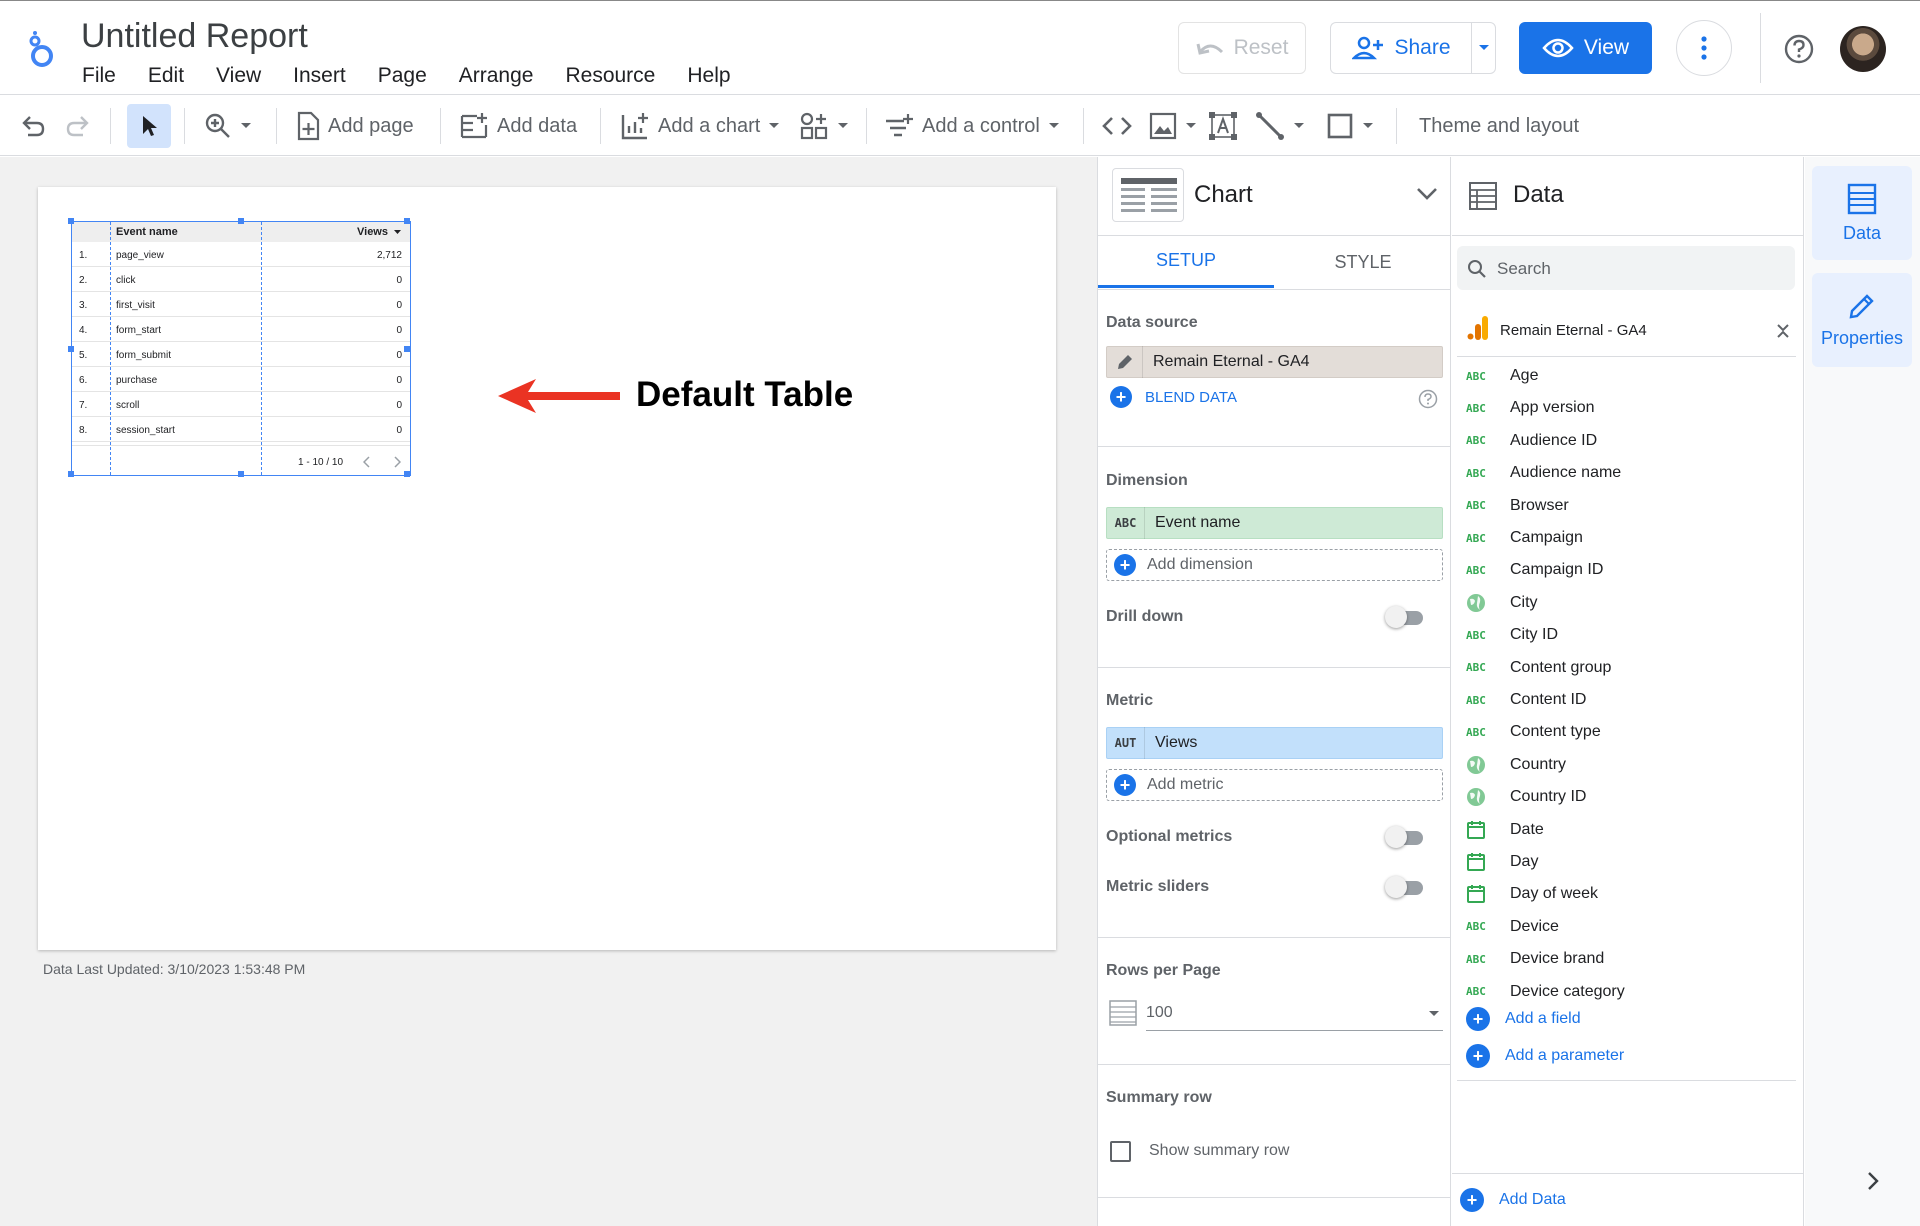  I want to click on image-button, so click(1173, 126).